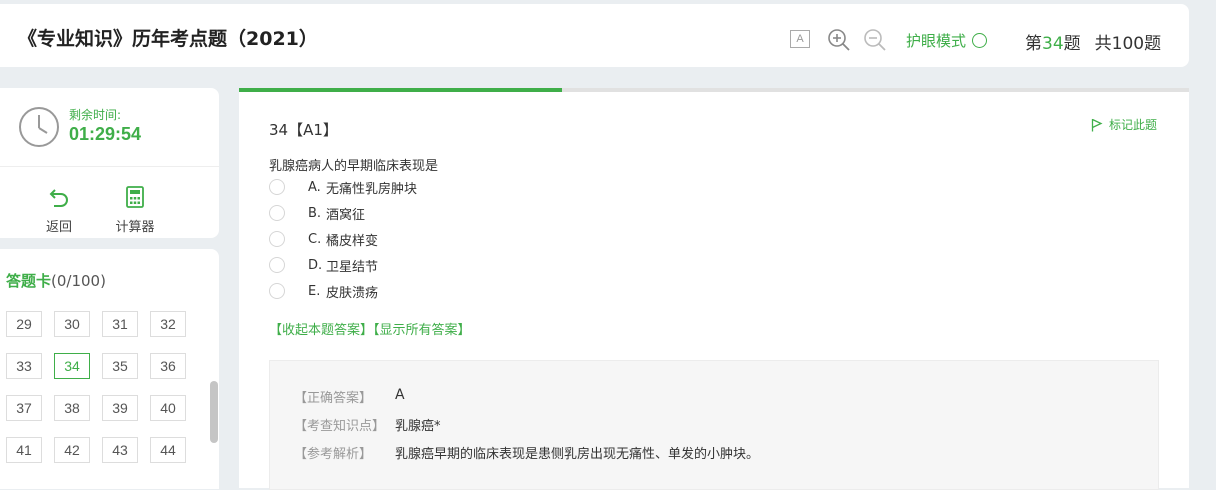  I want to click on knowledge-point-label: 【考查知识点】, so click(340, 426).